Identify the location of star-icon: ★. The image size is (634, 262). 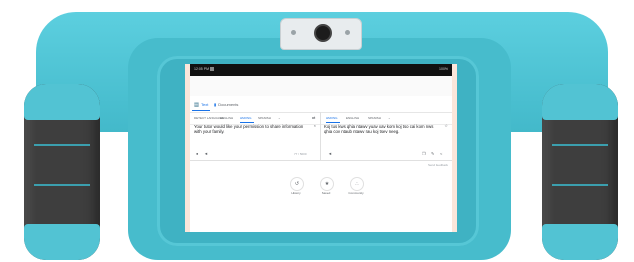
(327, 184).